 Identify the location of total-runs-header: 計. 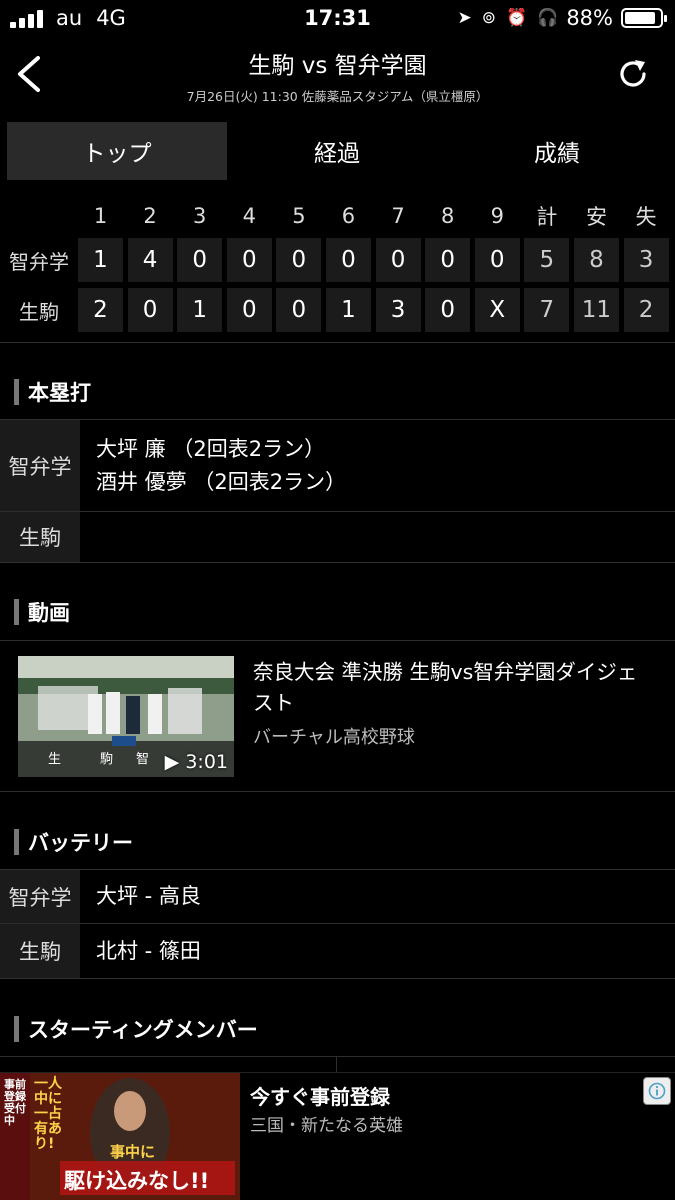
(547, 217).